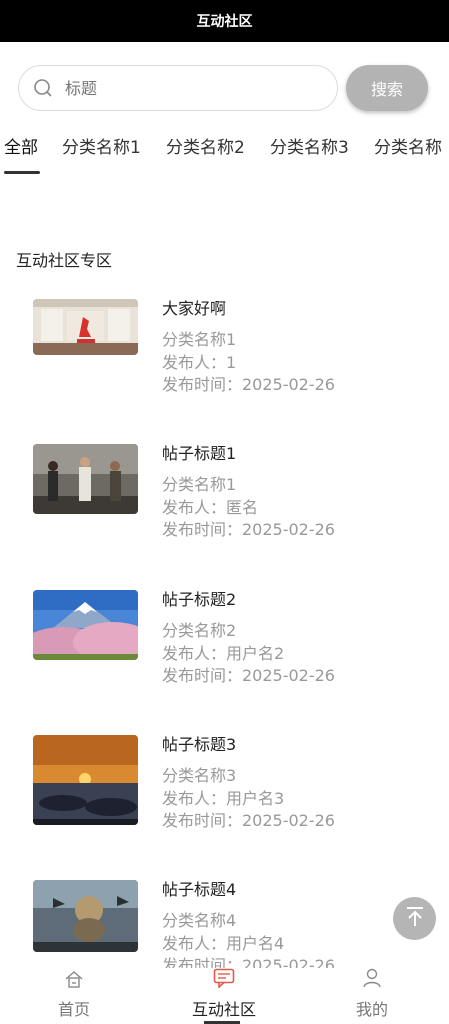 The width and height of the screenshot is (449, 1024). What do you see at coordinates (74, 981) in the screenshot?
I see `home-icon` at bounding box center [74, 981].